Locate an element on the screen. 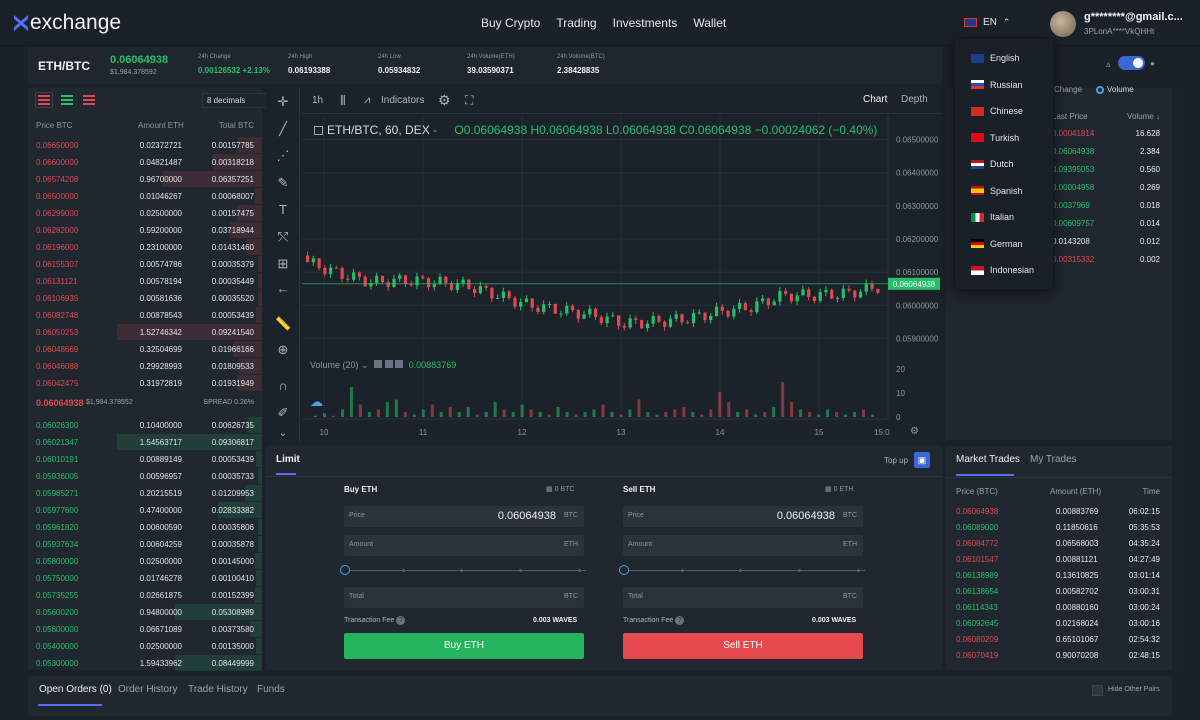  bids-row: 0.05977600 0.47400000 0.02833382 is located at coordinates (145, 510).